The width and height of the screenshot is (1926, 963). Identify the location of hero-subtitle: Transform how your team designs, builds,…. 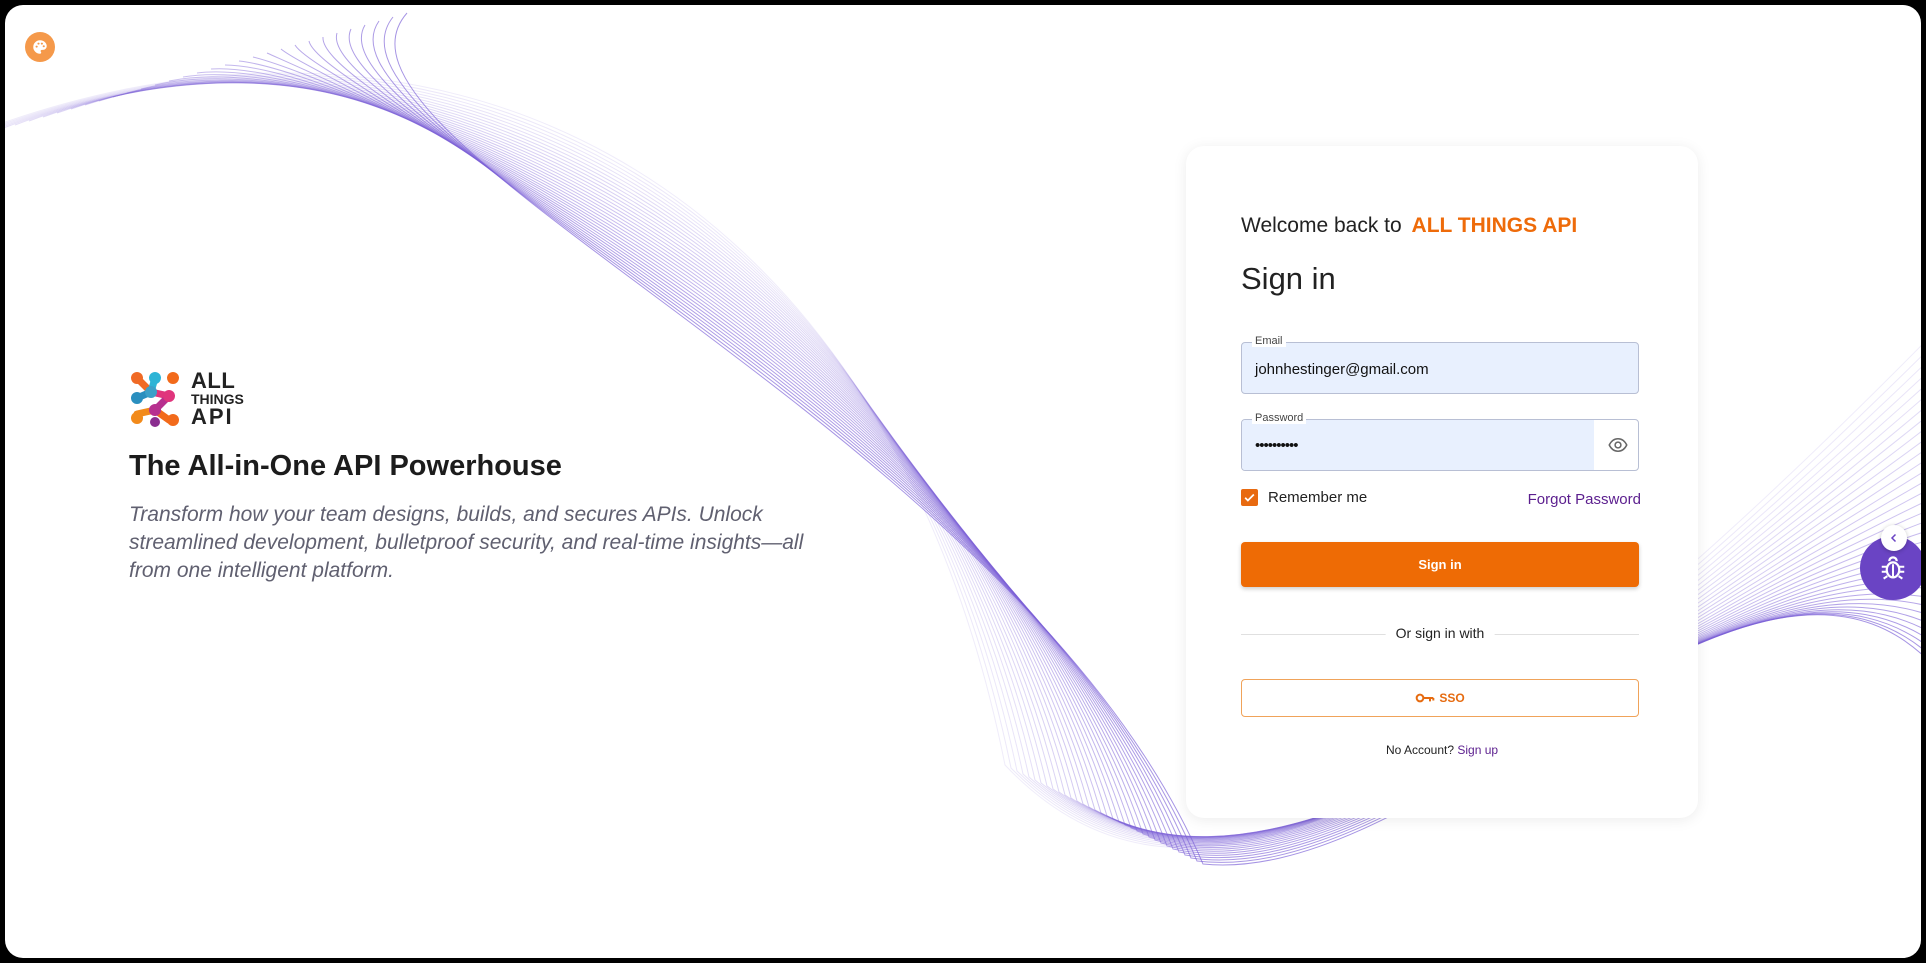
(466, 542).